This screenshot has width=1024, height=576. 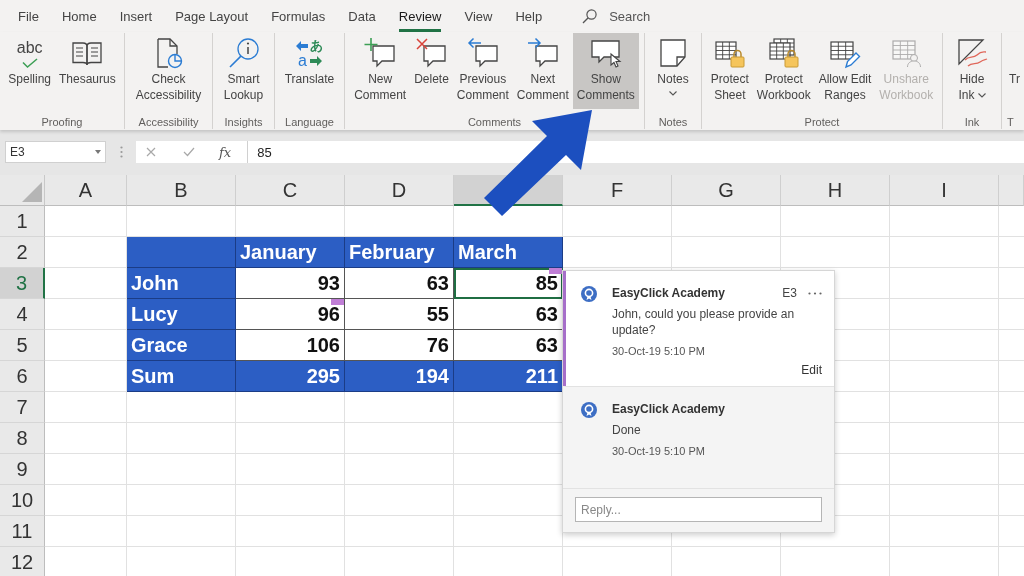 I want to click on column-header: F, so click(x=617, y=190).